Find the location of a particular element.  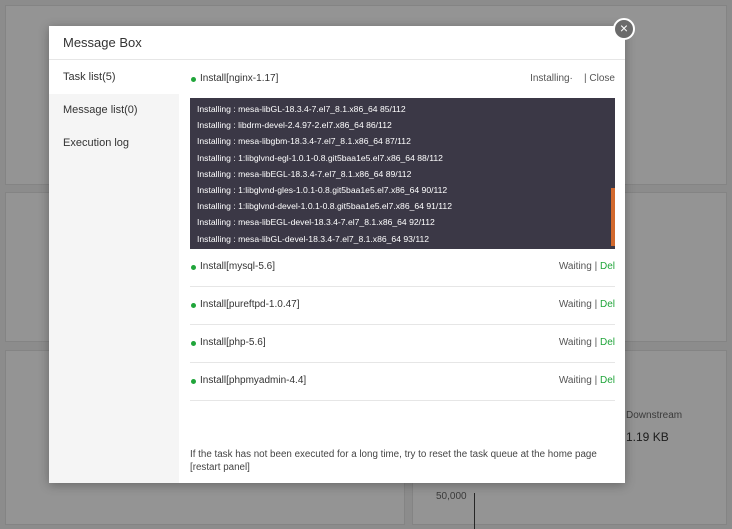

task-name: Install[php-5.6] is located at coordinates (233, 342).